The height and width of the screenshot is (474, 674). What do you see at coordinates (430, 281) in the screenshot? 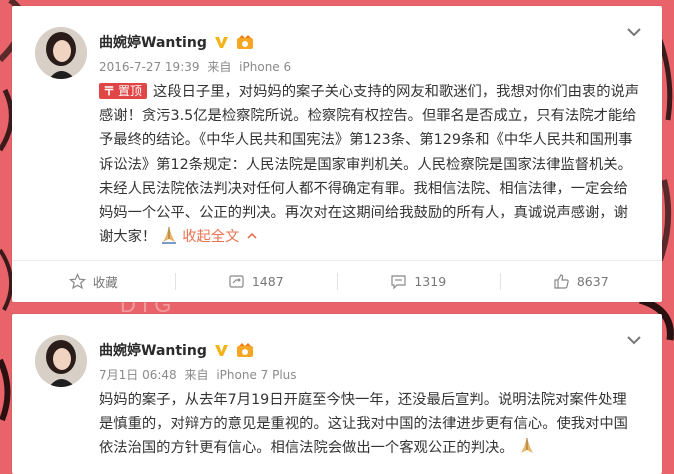
I see `comment-count: 1319` at bounding box center [430, 281].